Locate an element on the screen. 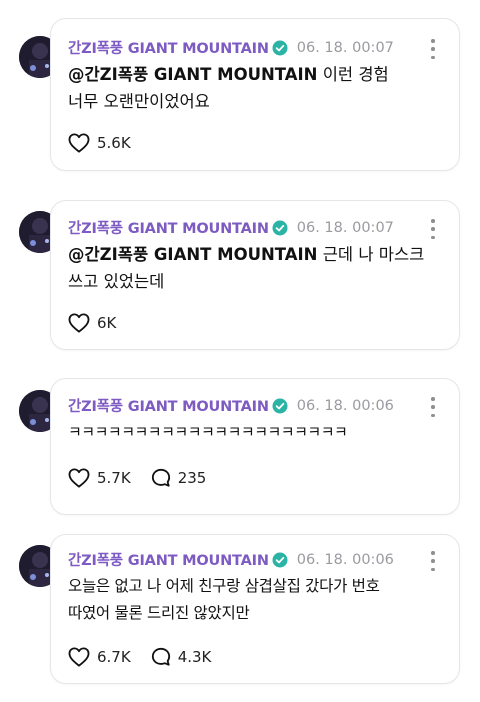  text-line-2: 쓰고 있었는데 is located at coordinates (116, 281).